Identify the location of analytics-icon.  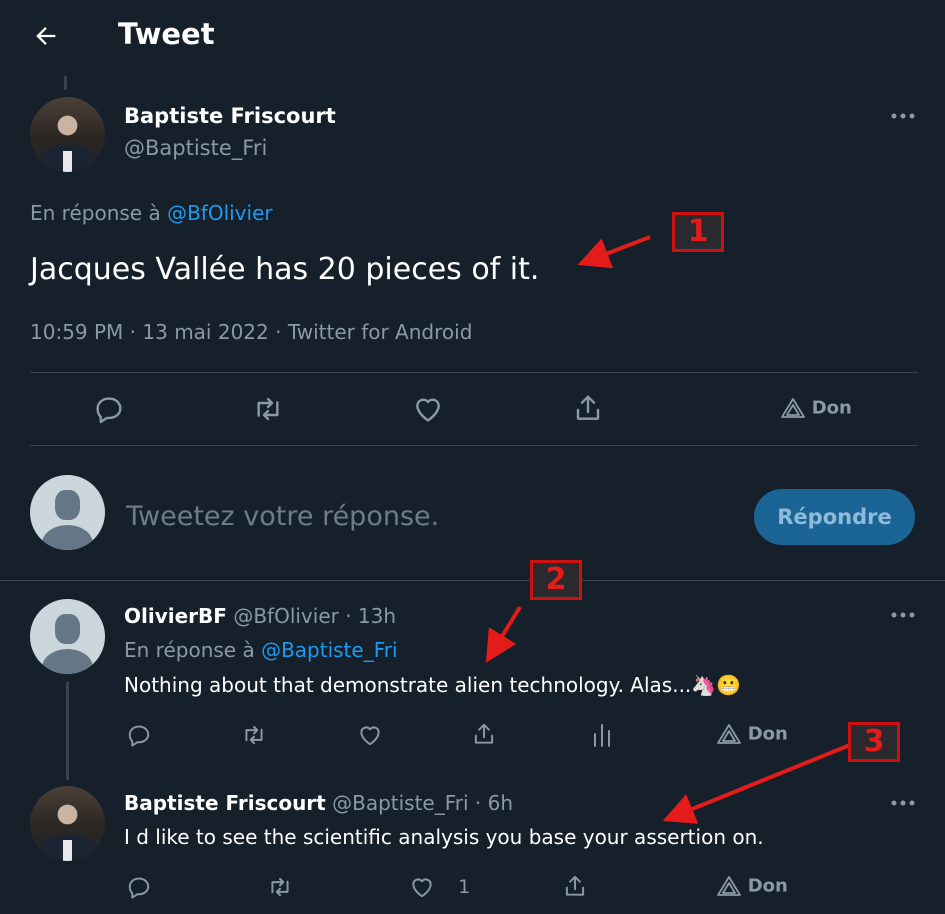
(602, 735).